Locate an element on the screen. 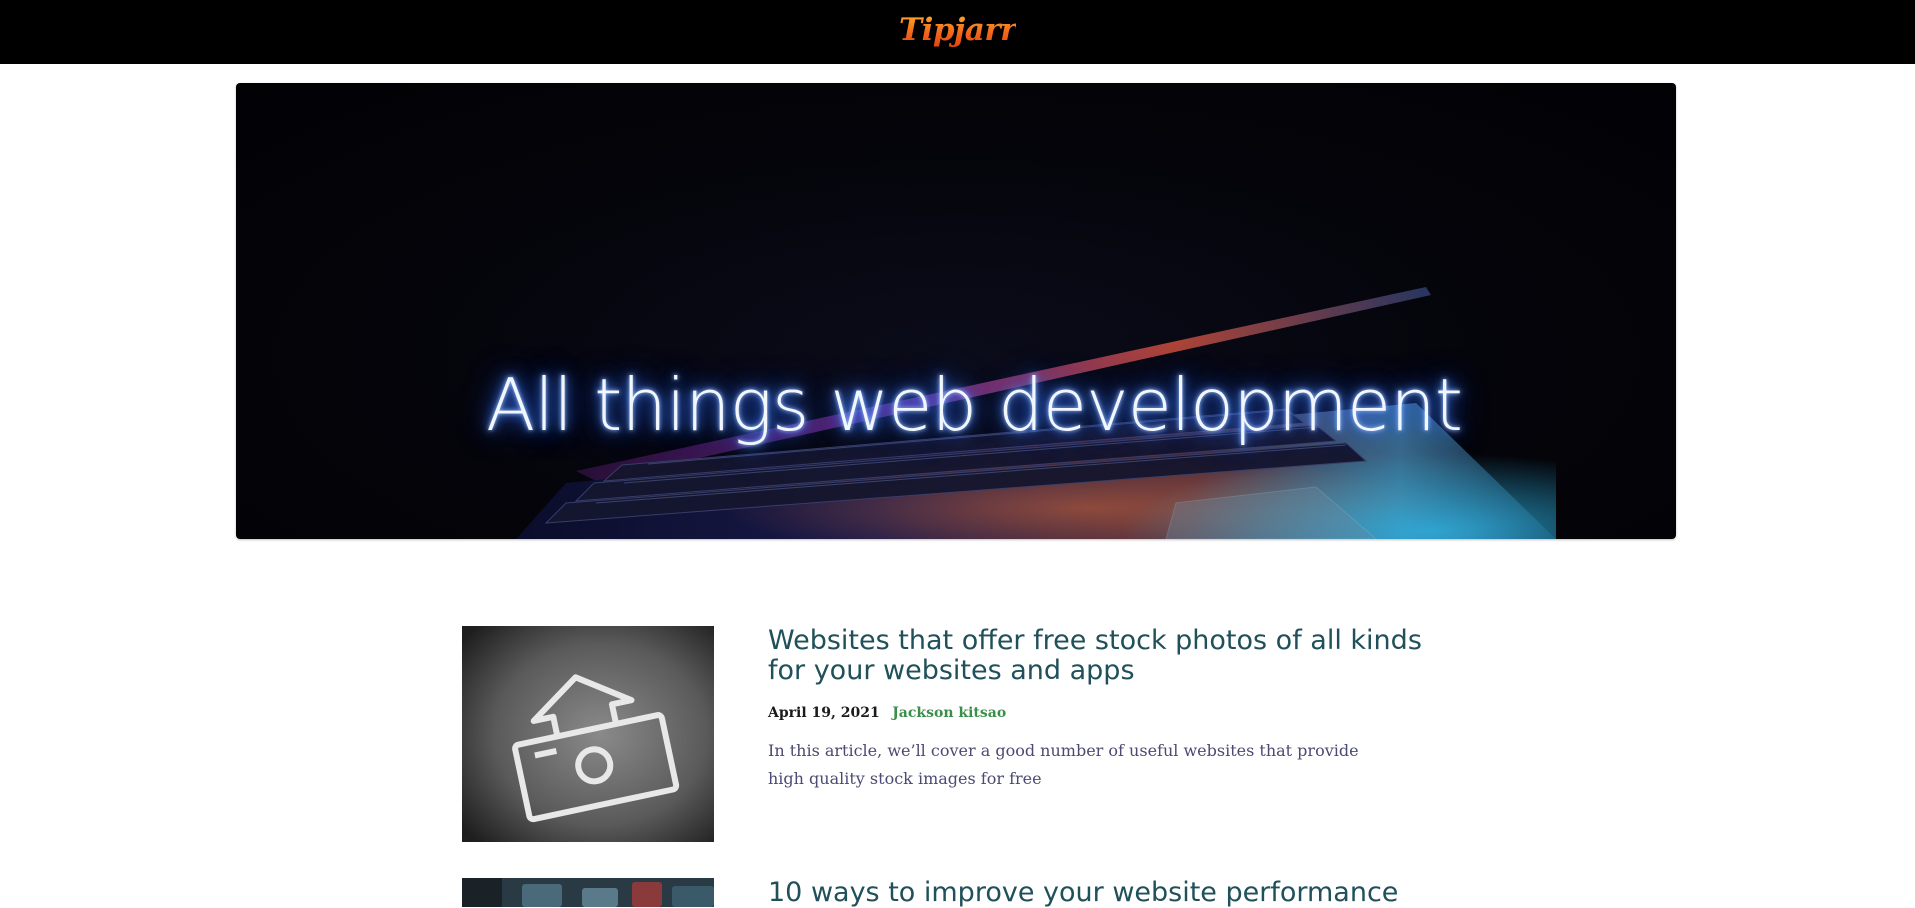 Image resolution: width=1915 pixels, height=908 pixels. camera-upload-image is located at coordinates (588, 734).